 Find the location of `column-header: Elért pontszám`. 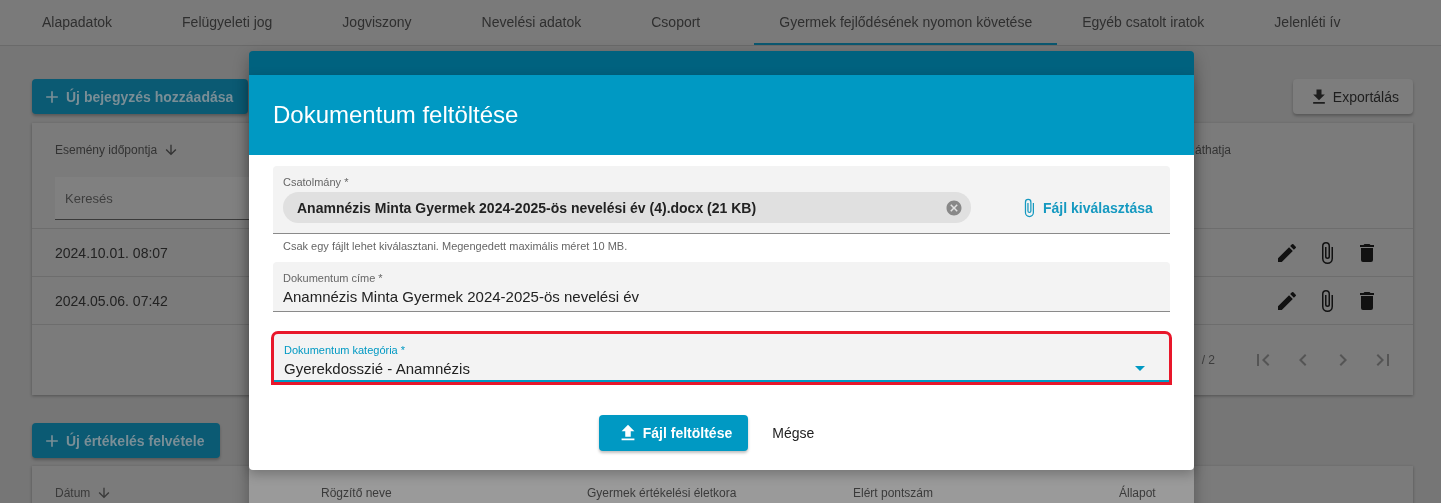

column-header: Elért pontszám is located at coordinates (963, 493).